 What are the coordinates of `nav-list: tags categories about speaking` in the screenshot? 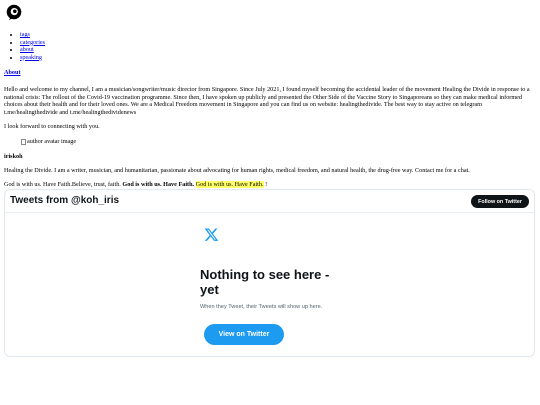 It's located at (25, 46).